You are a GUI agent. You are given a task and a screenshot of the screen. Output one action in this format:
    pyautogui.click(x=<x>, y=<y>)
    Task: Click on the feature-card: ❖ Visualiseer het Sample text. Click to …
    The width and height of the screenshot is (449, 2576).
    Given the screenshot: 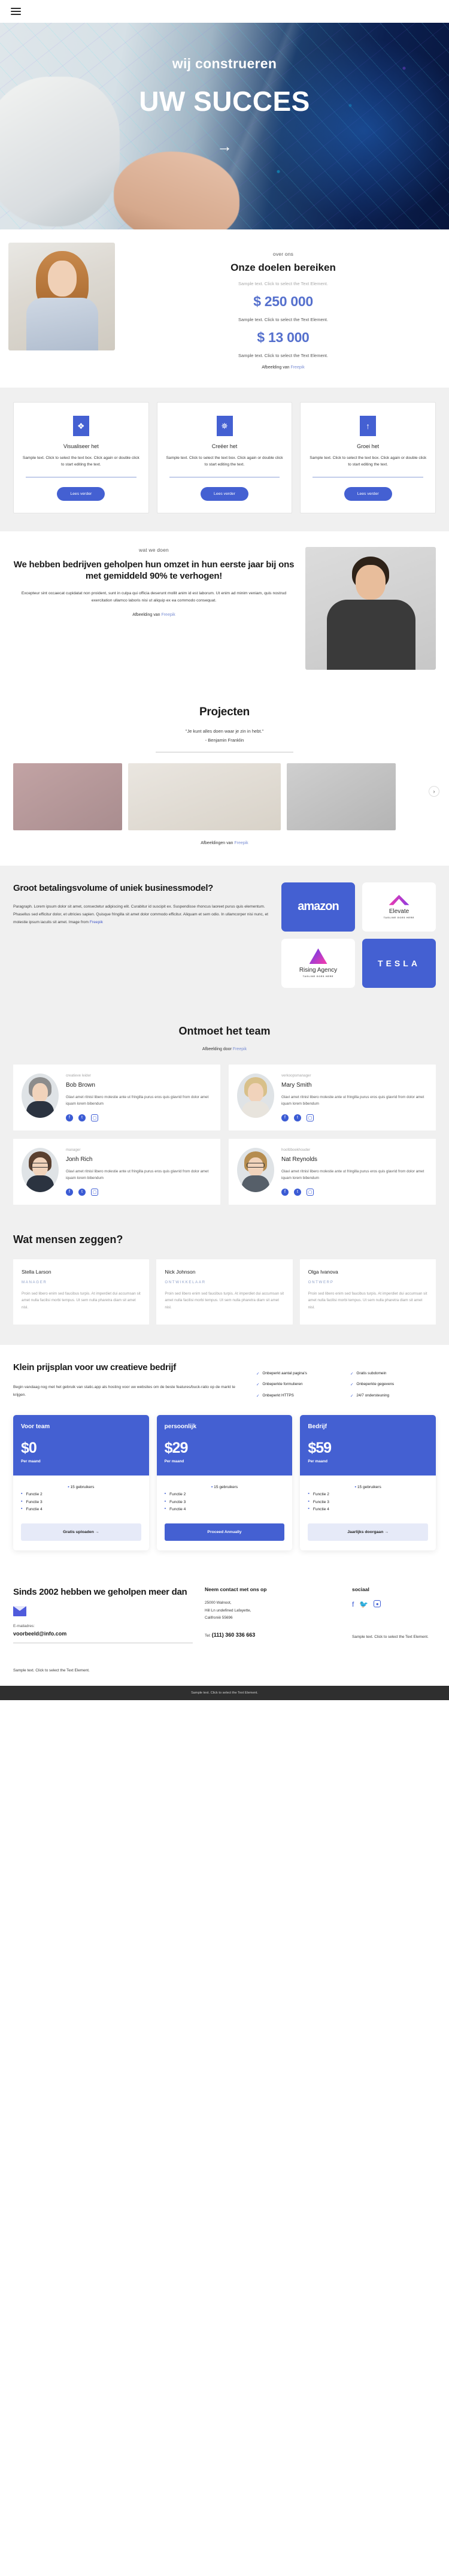 What is the action you would take?
    pyautogui.click(x=81, y=457)
    